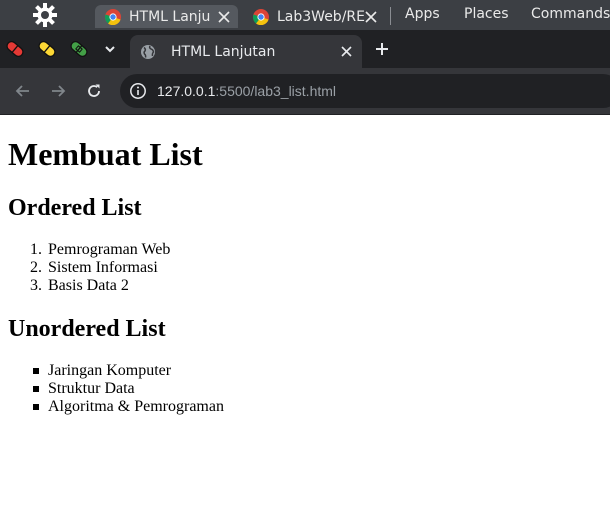  What do you see at coordinates (109, 249) in the screenshot?
I see `list-item-text: Pemrograman Web` at bounding box center [109, 249].